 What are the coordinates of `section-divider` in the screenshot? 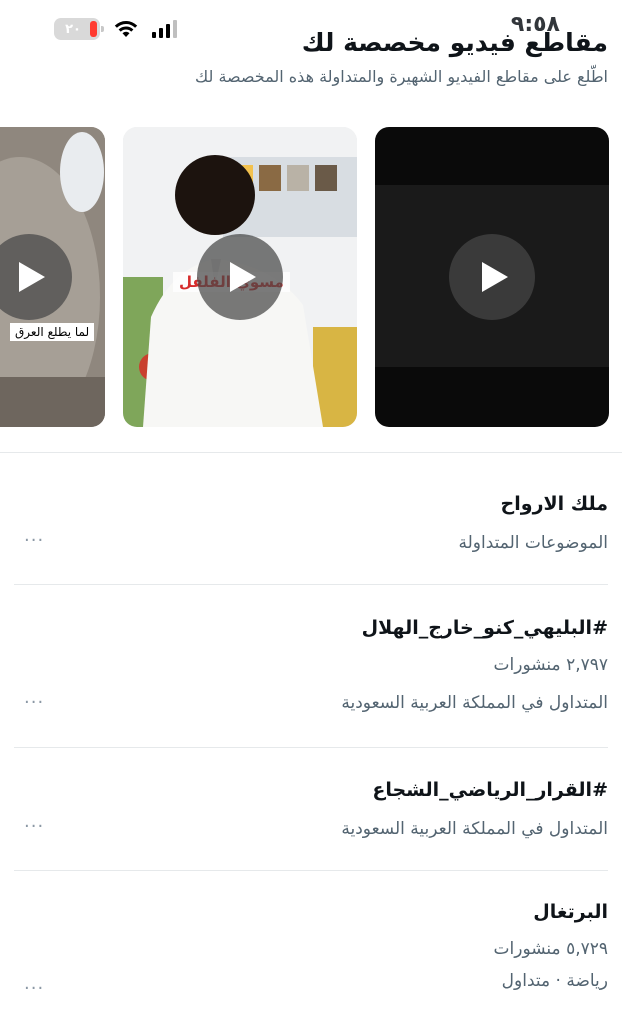 It's located at (311, 452).